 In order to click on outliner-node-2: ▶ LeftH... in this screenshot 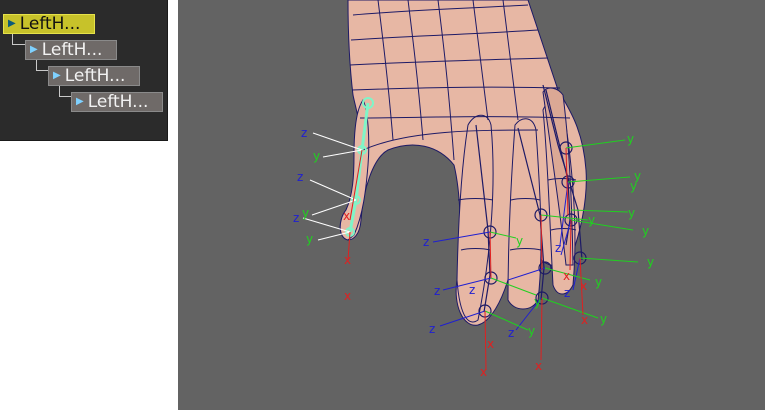, I will do `click(71, 50)`.